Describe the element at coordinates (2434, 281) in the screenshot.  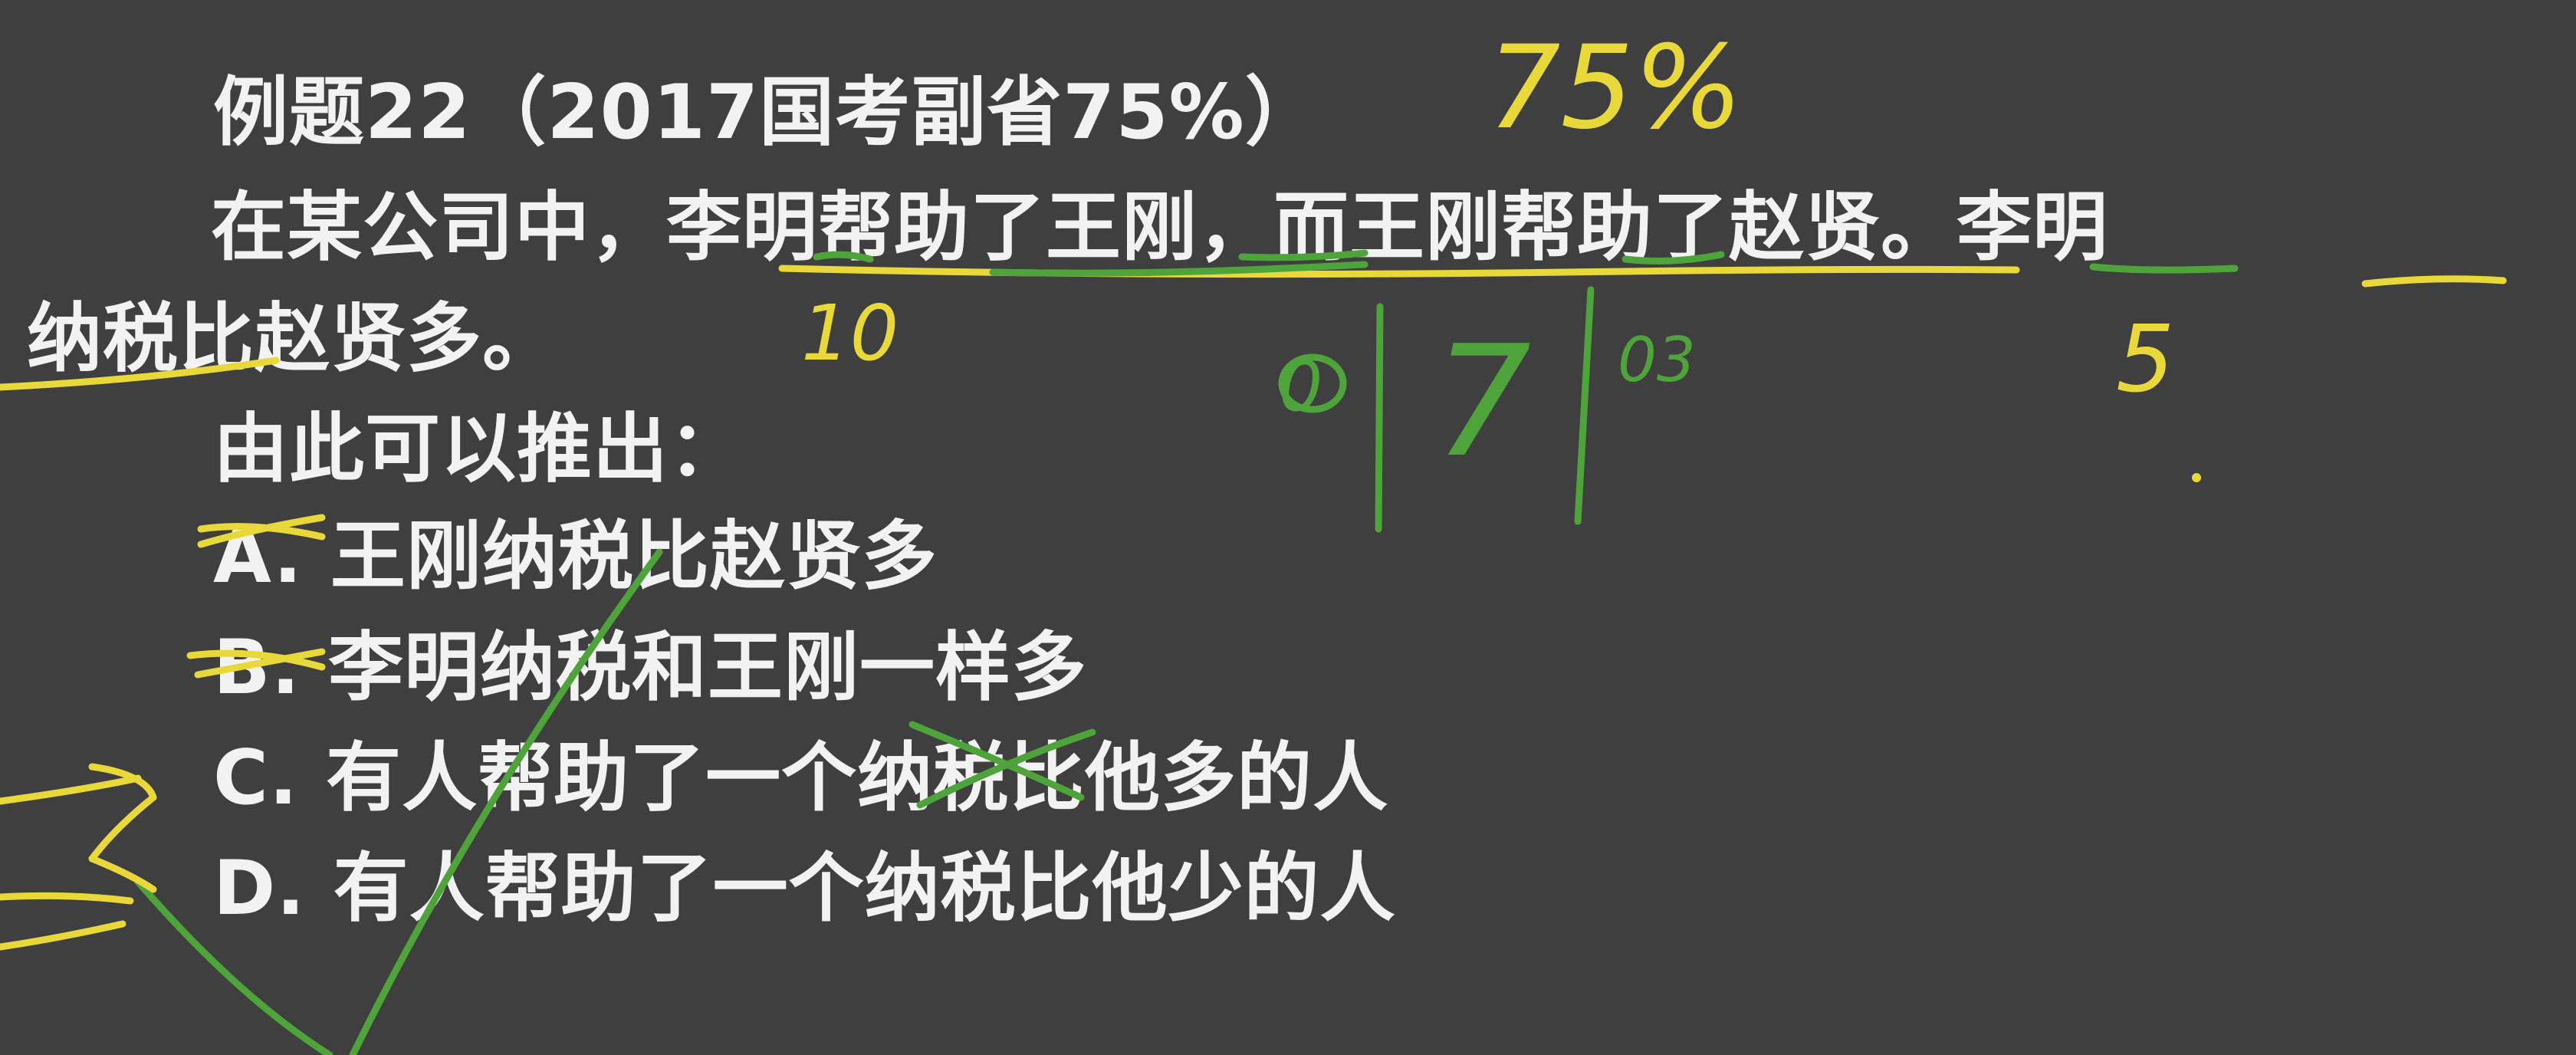
I see `liming-underline` at that location.